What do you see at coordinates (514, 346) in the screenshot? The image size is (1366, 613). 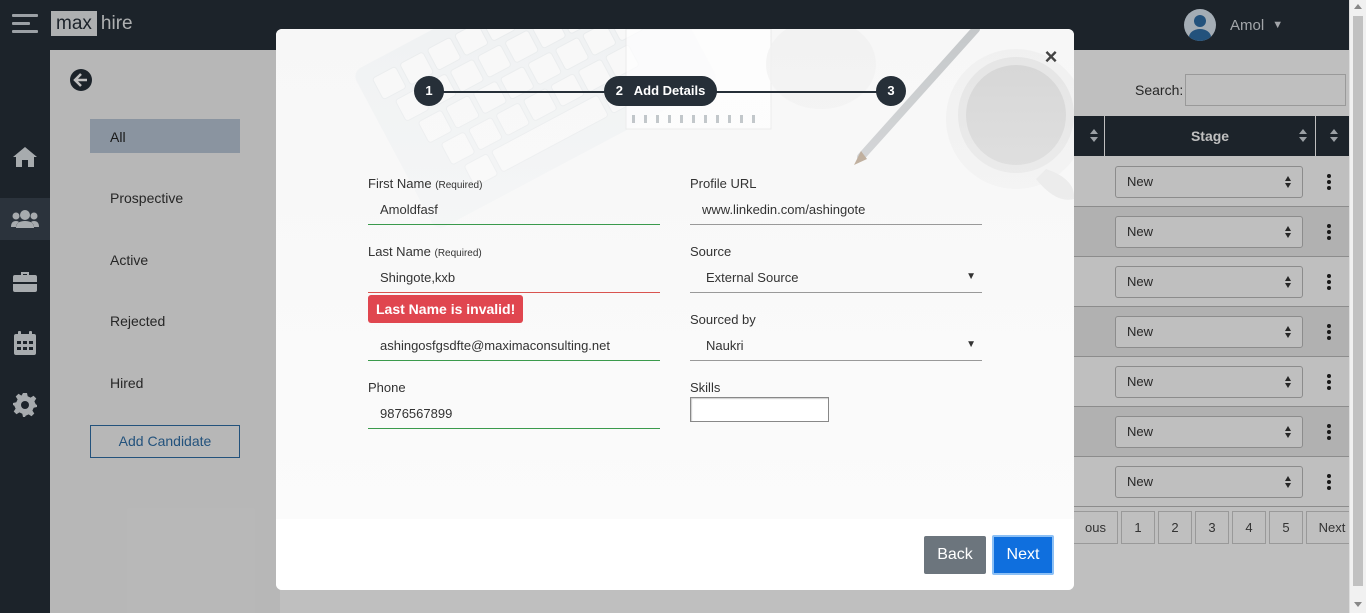 I see `email-field: ashingosfgsdfte@maximaconsulting.net` at bounding box center [514, 346].